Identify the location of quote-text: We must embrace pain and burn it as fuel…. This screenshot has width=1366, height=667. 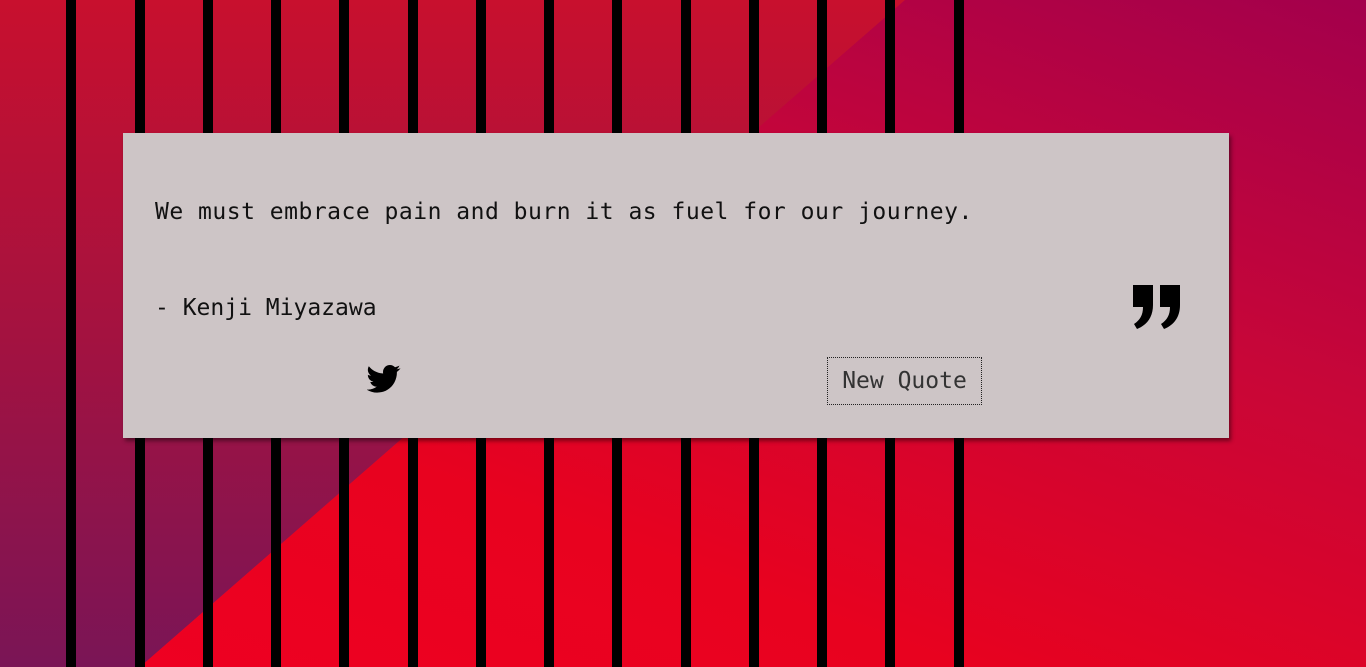
(564, 212).